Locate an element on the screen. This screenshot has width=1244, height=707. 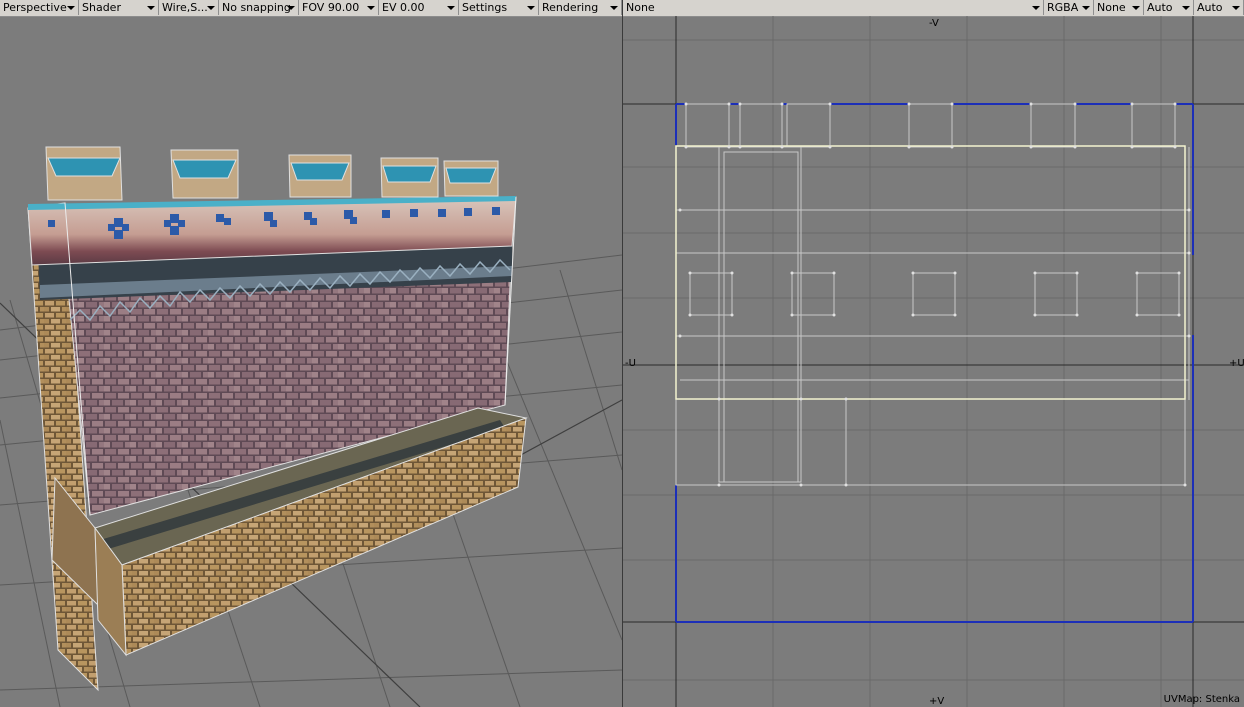
ev-label: EV 0.00 is located at coordinates (403, 7).